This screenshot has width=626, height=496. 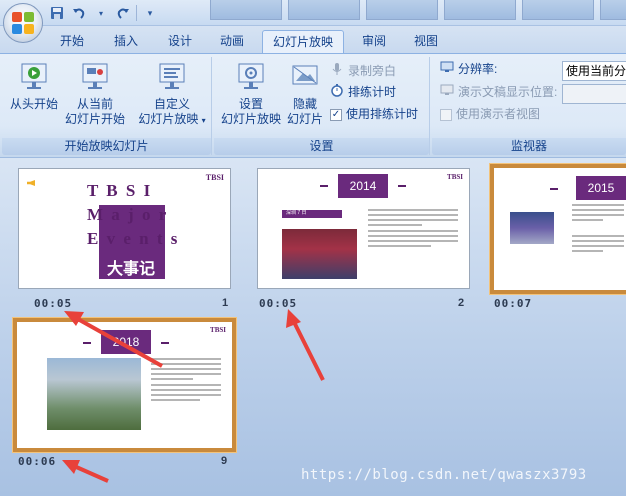 I want to click on group-monitors-label: 监视器, so click(x=529, y=146).